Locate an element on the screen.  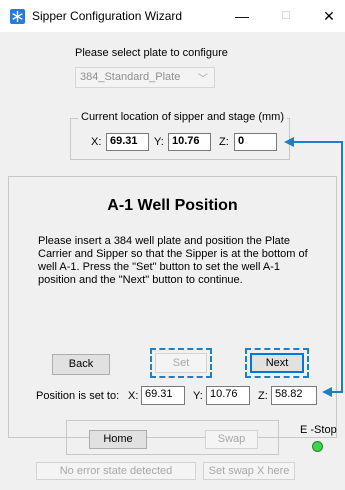
title-bar: Sipper Configuration Wizard — ☐ ✕ is located at coordinates (172, 16).